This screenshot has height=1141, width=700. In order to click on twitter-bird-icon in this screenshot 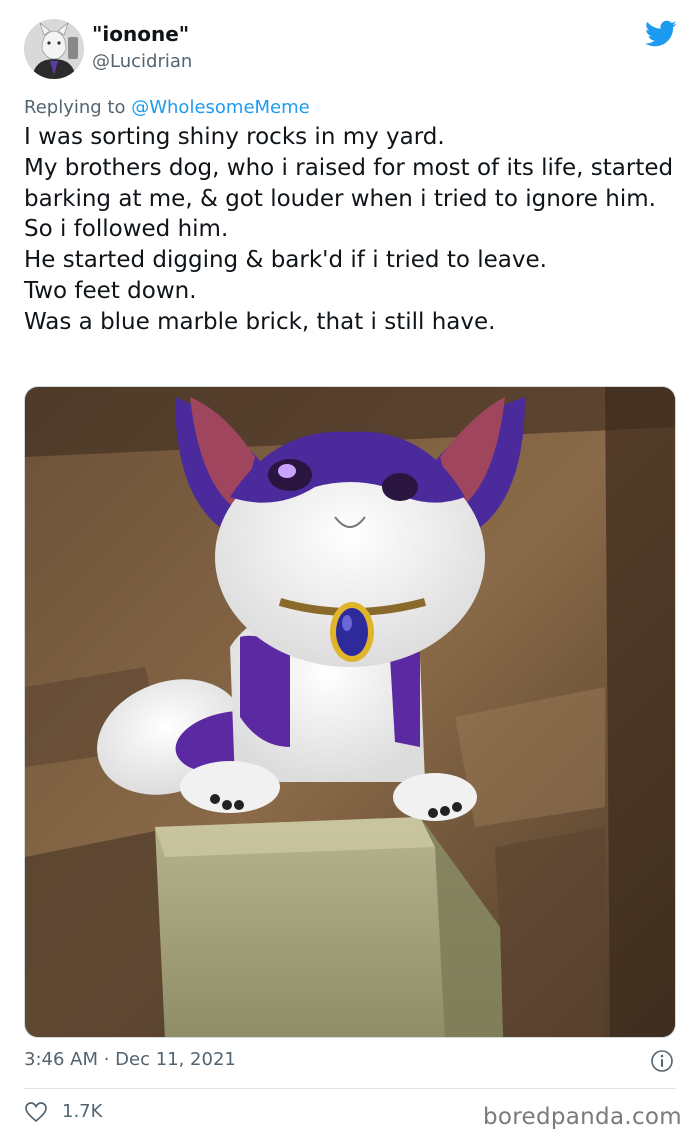, I will do `click(661, 33)`.